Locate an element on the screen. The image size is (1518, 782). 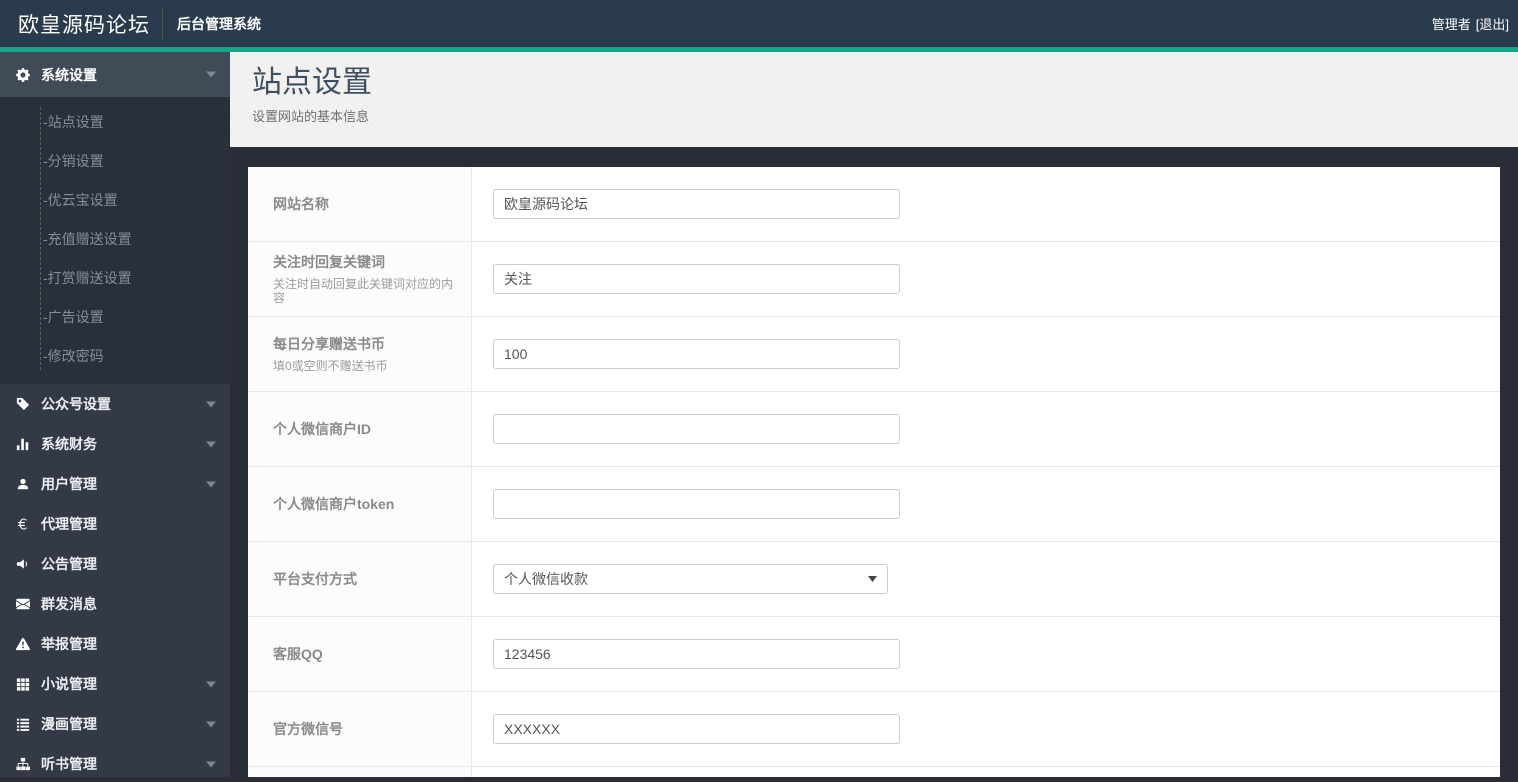
sidebar-group-label: 系统设置 is located at coordinates (69, 74).